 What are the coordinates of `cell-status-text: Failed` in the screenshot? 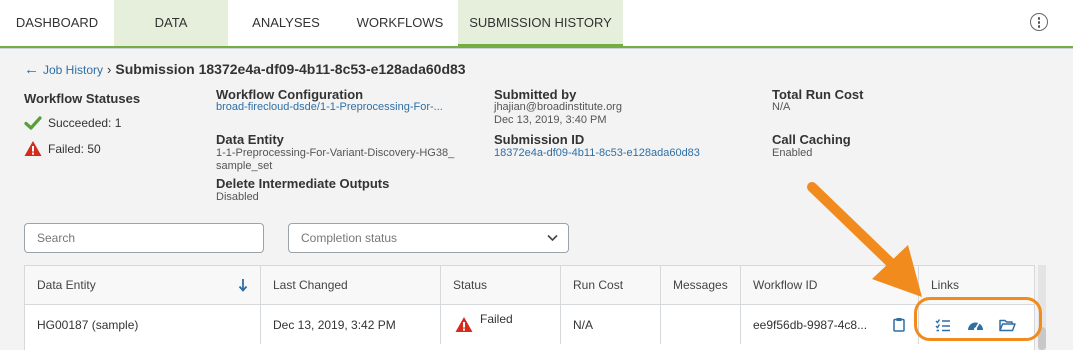 It's located at (496, 319).